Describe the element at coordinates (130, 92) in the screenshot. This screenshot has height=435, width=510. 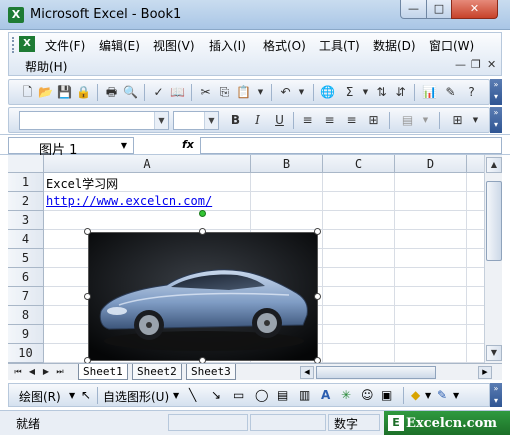
I see `print-preview-icon: 🔍` at that location.